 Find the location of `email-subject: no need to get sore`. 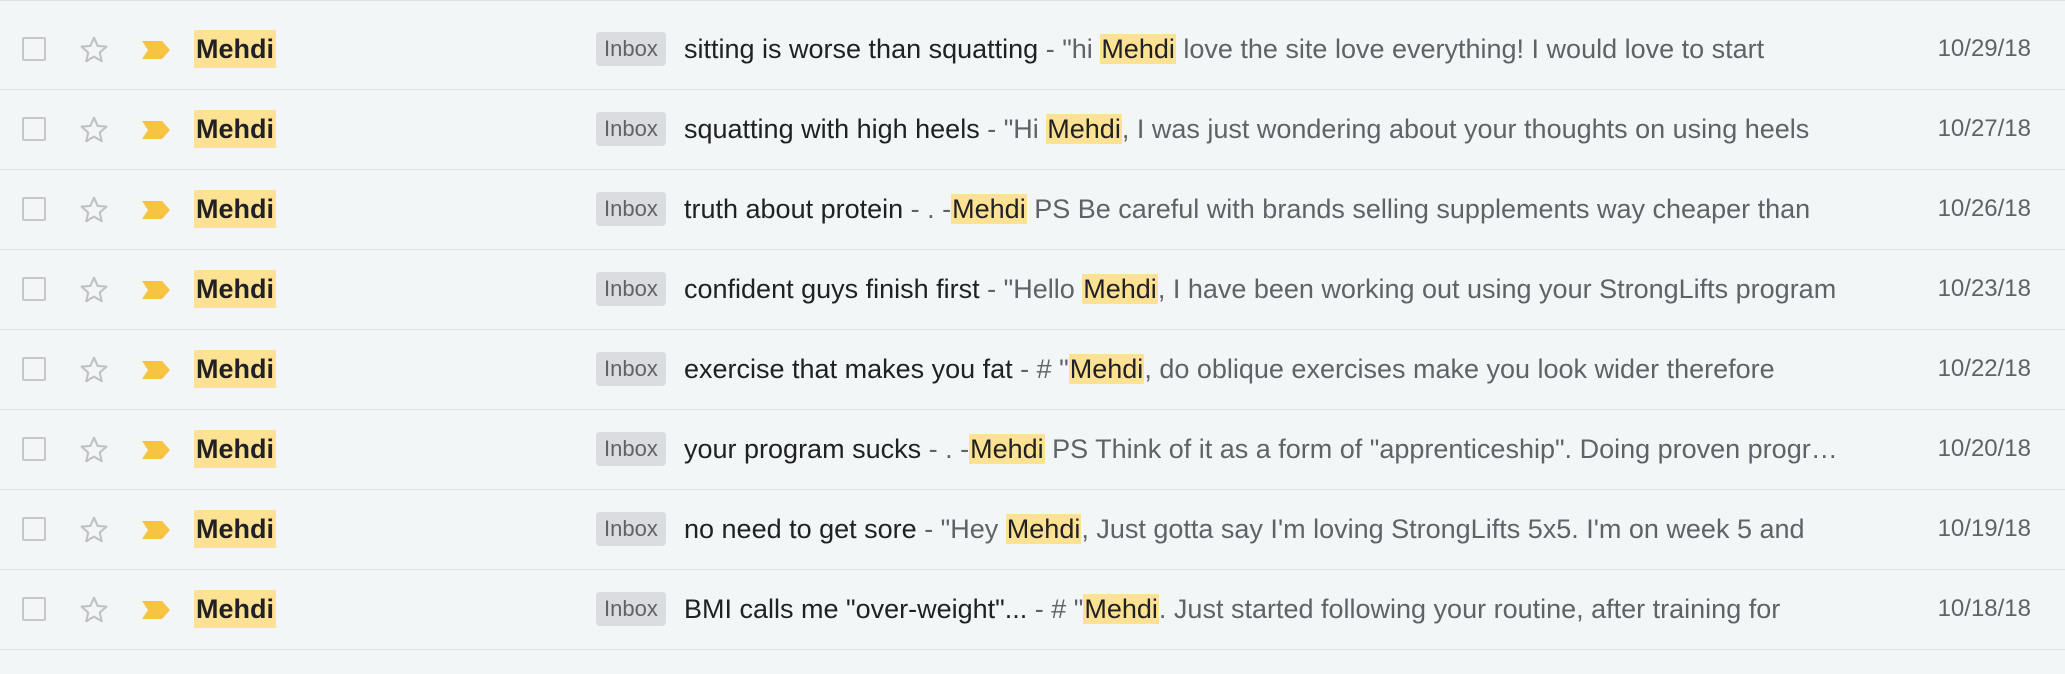

email-subject: no need to get sore is located at coordinates (800, 529).